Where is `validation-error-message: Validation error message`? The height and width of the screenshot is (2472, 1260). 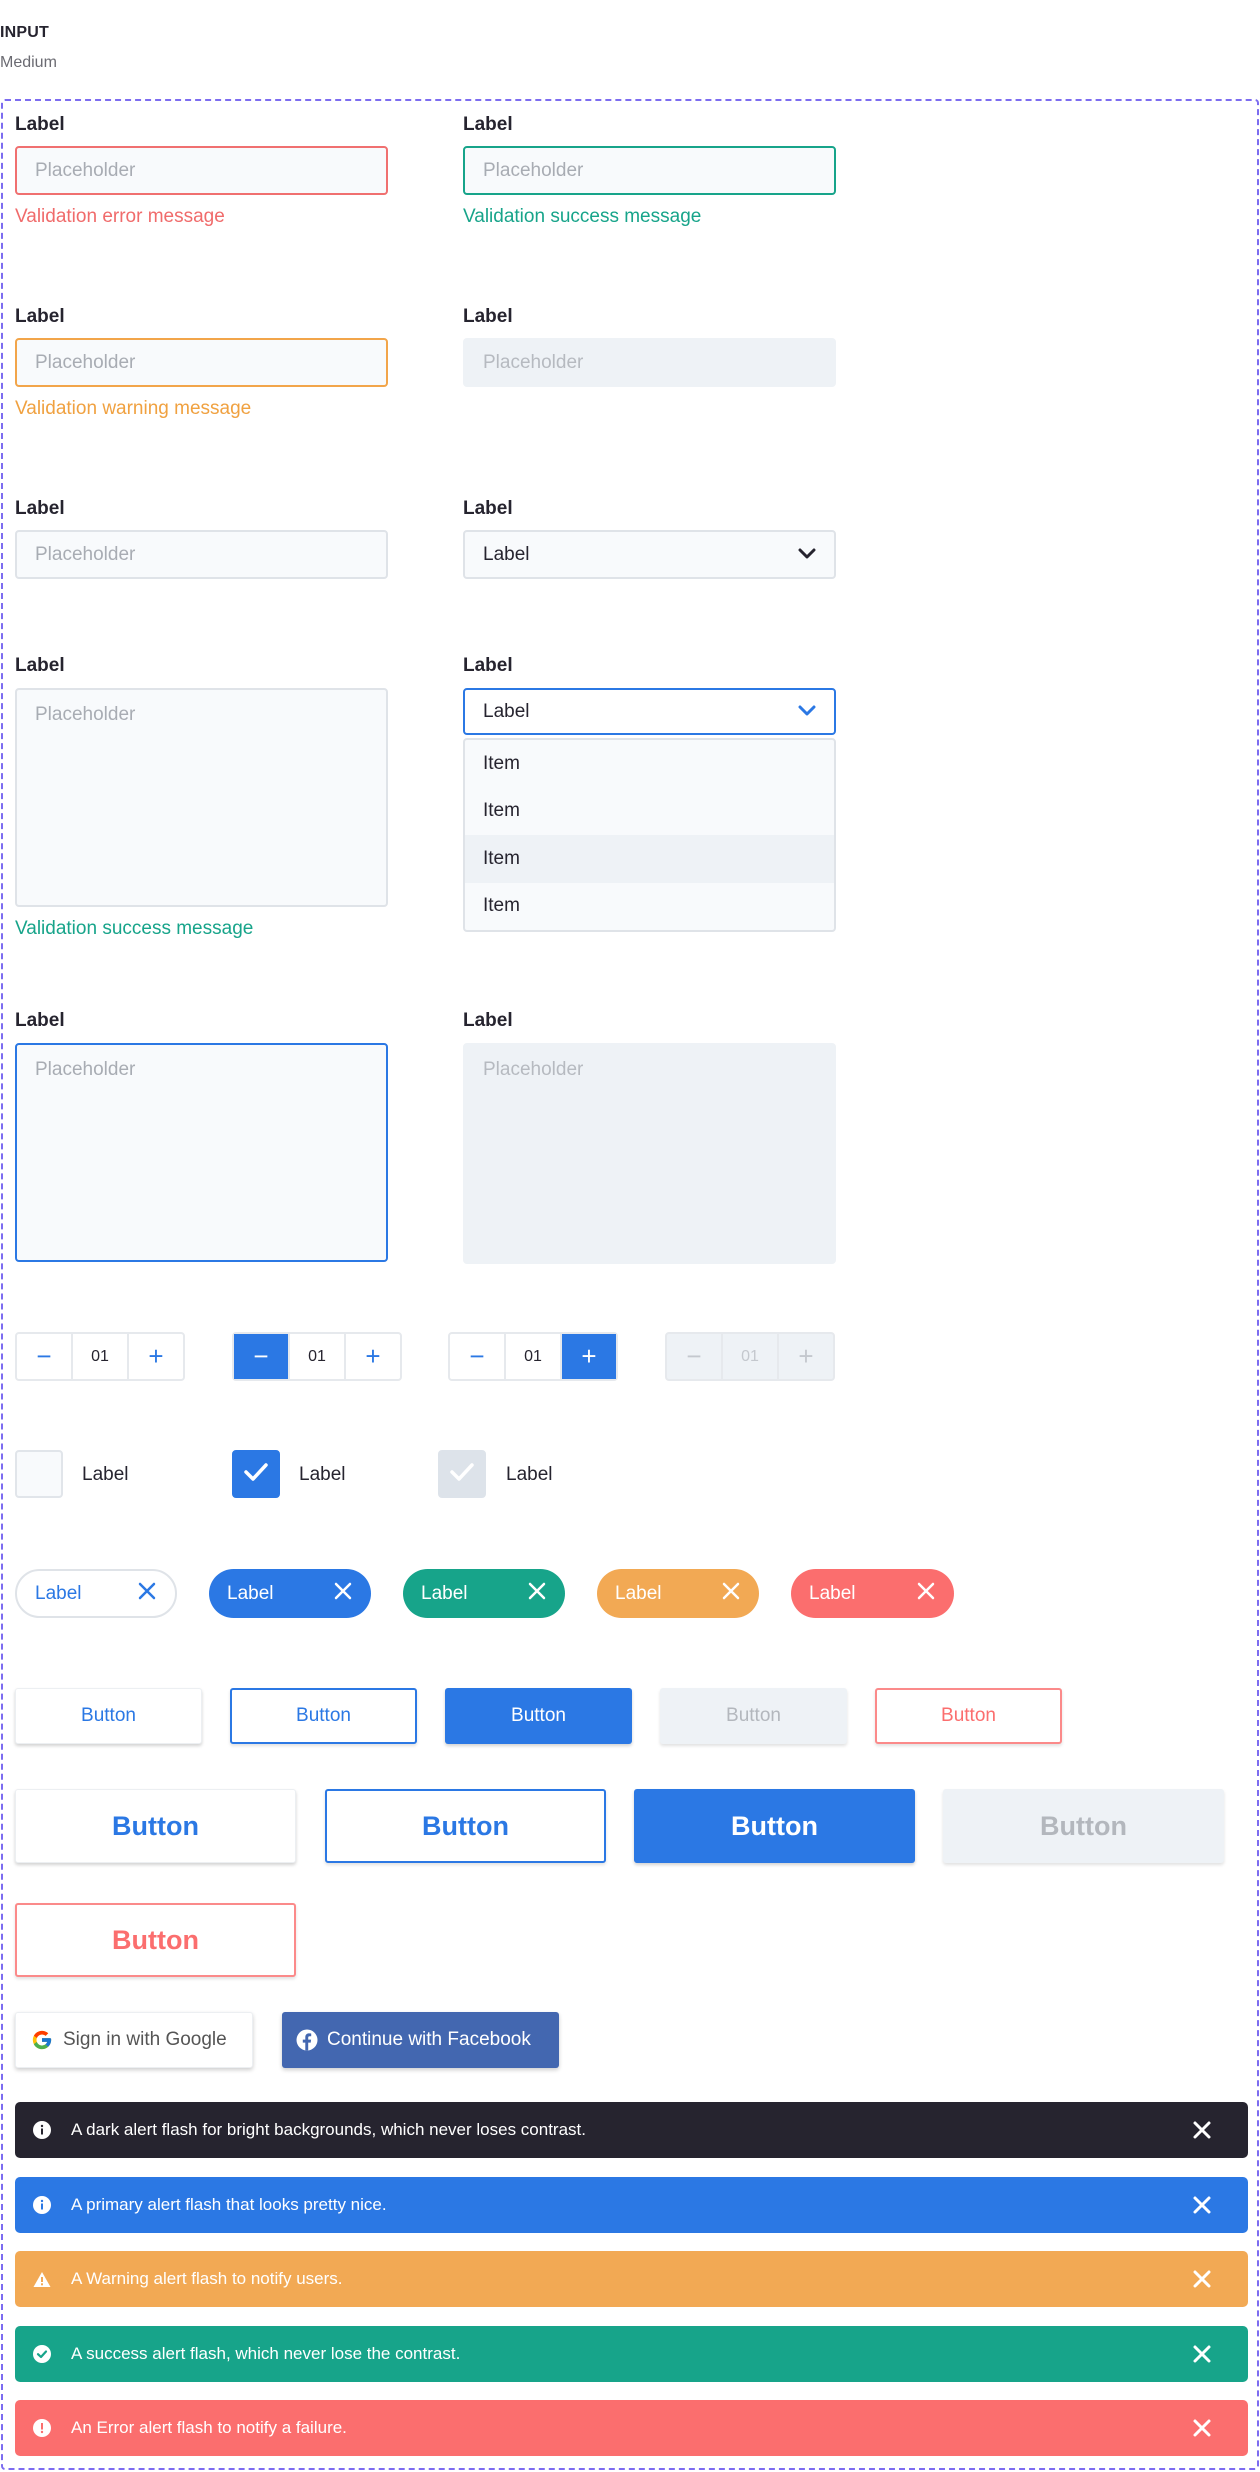
validation-error-message: Validation error message is located at coordinates (120, 216).